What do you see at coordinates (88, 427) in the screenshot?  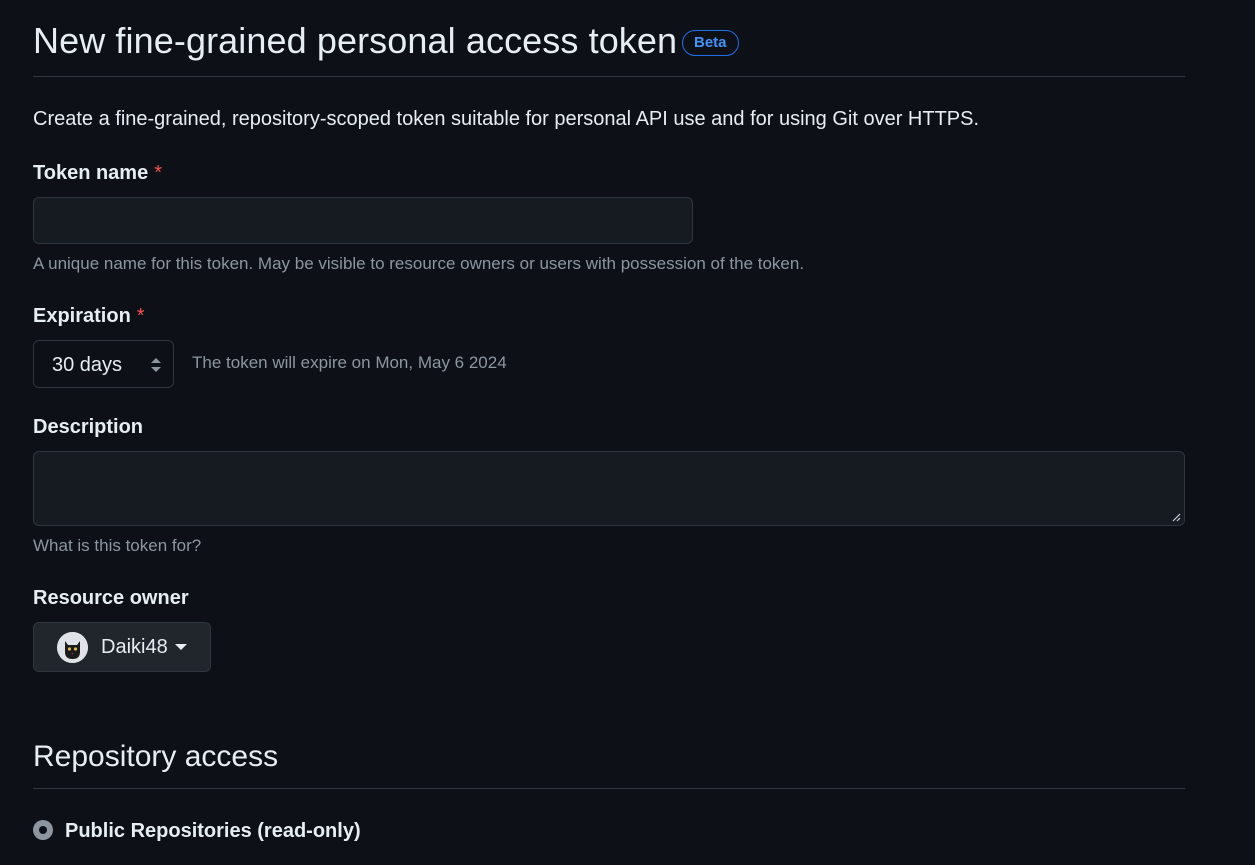 I see `description-label: Description` at bounding box center [88, 427].